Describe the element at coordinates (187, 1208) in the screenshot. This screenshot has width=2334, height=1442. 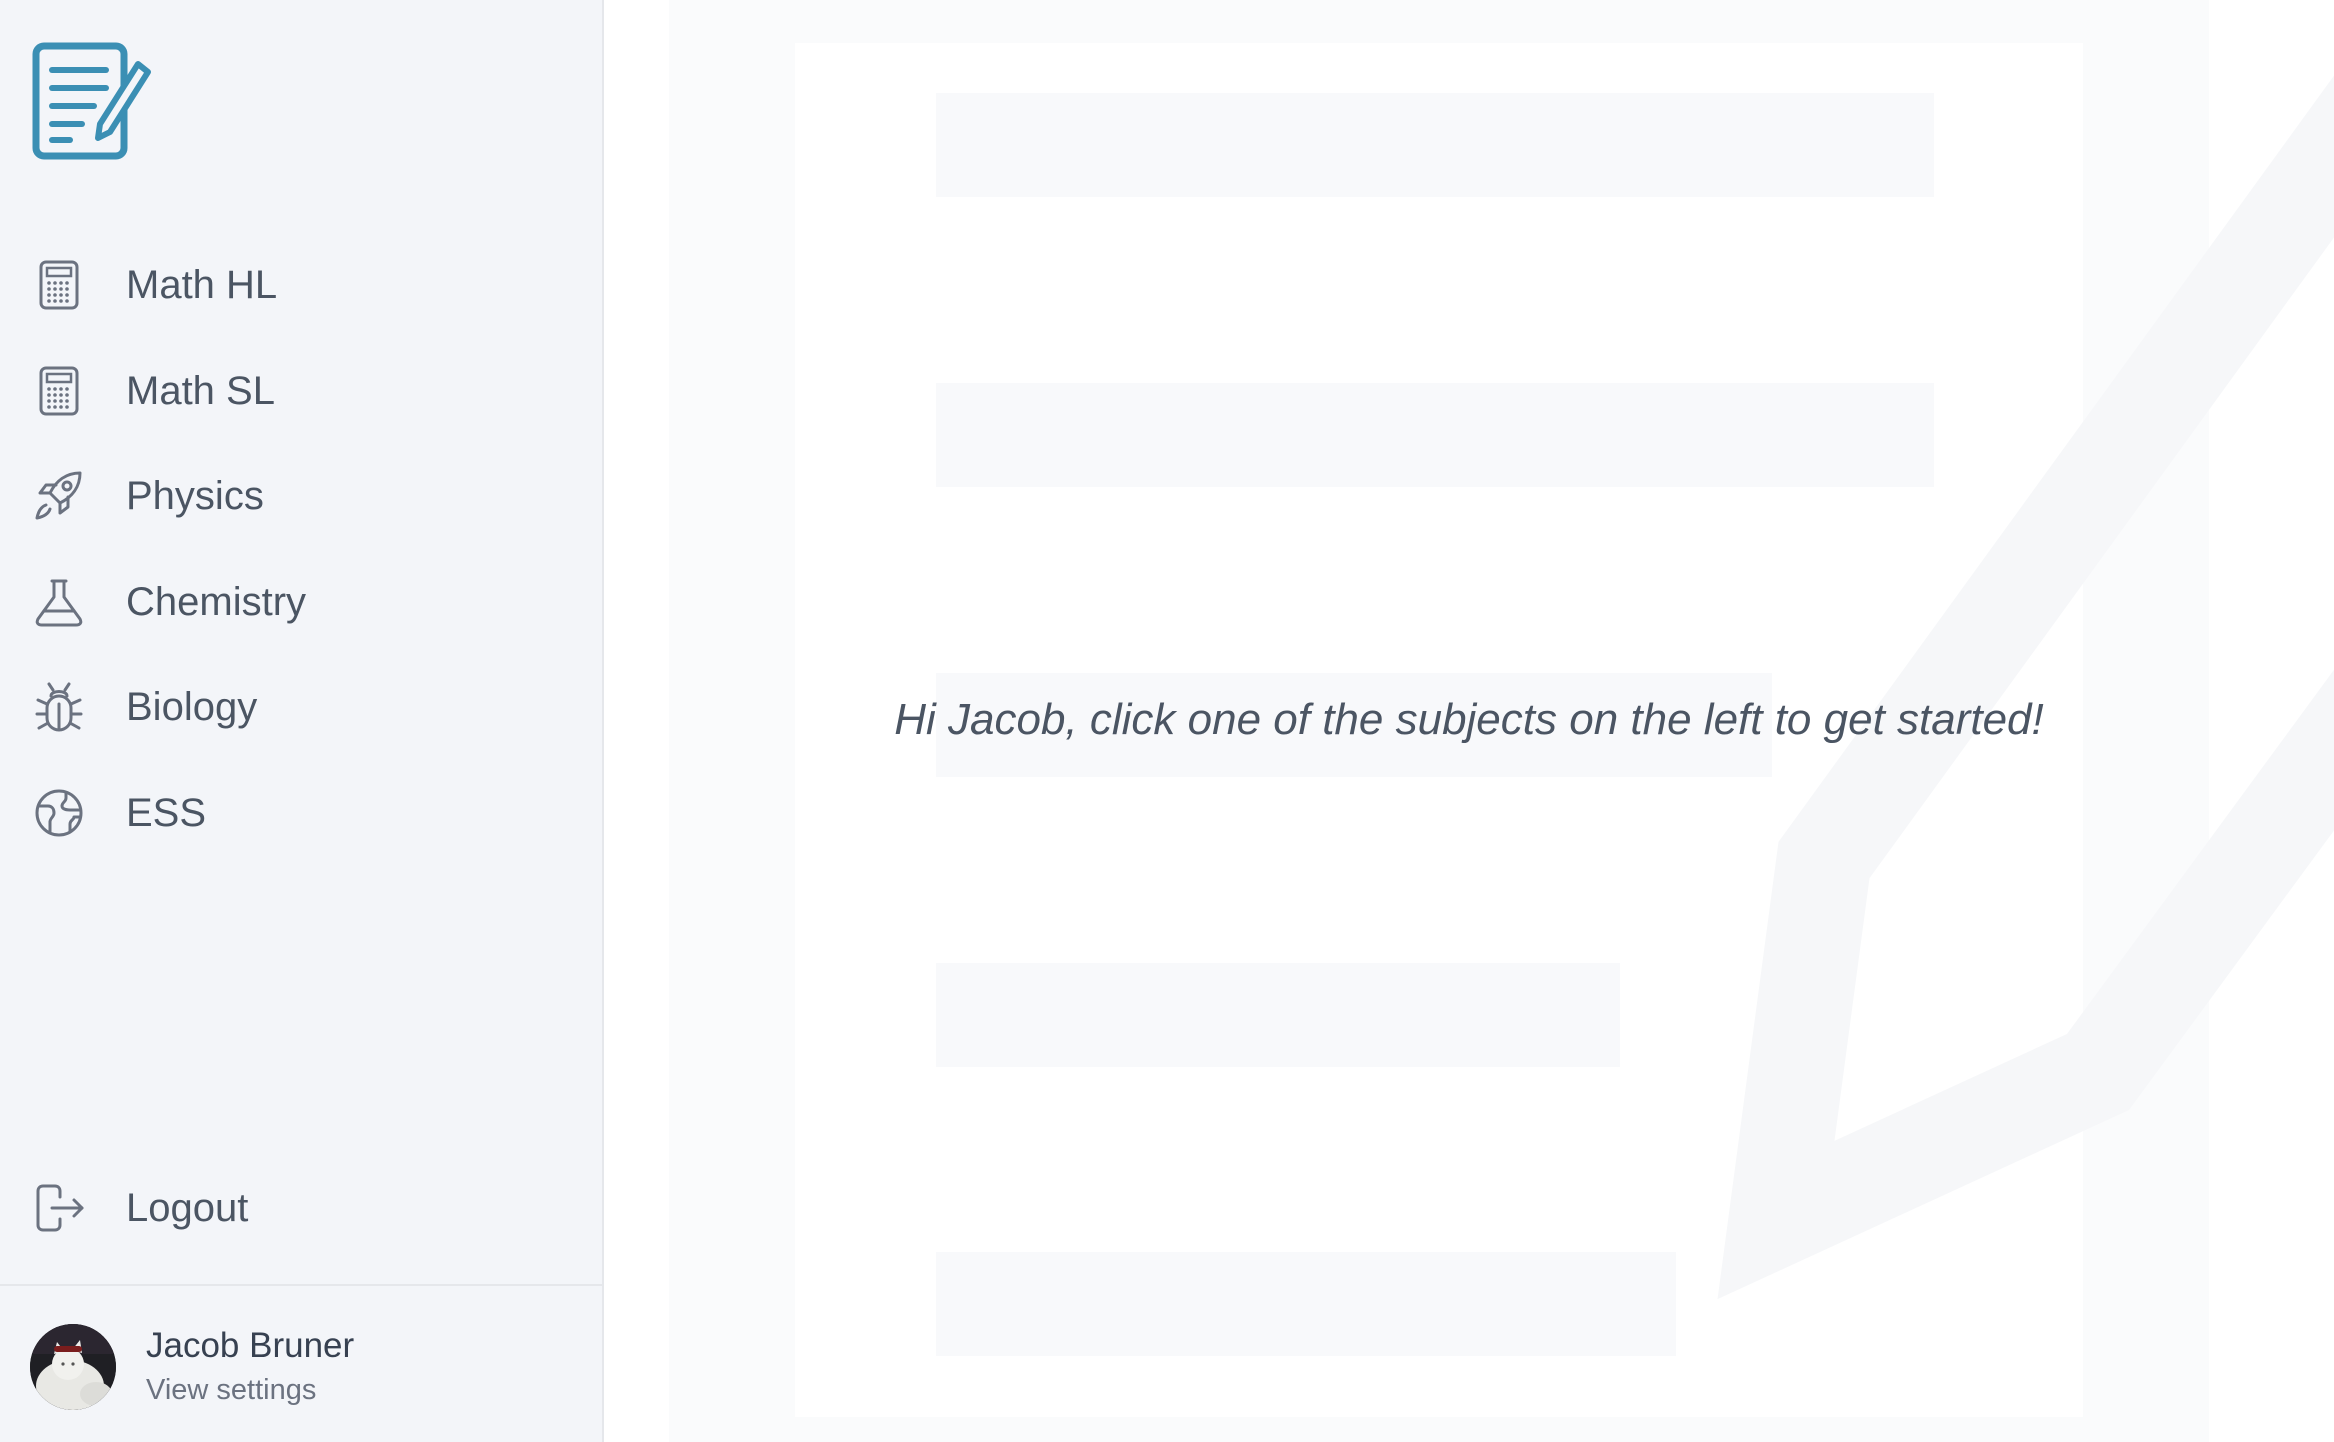
I see `logout-label: Logout` at that location.